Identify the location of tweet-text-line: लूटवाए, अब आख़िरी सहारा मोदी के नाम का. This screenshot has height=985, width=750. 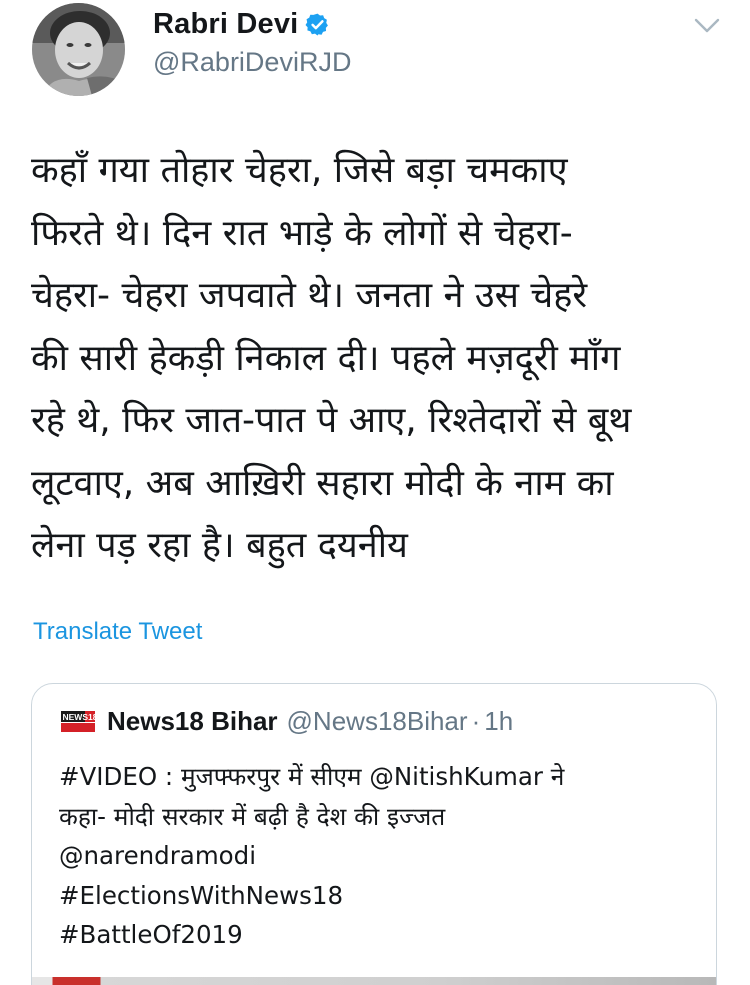
(322, 483).